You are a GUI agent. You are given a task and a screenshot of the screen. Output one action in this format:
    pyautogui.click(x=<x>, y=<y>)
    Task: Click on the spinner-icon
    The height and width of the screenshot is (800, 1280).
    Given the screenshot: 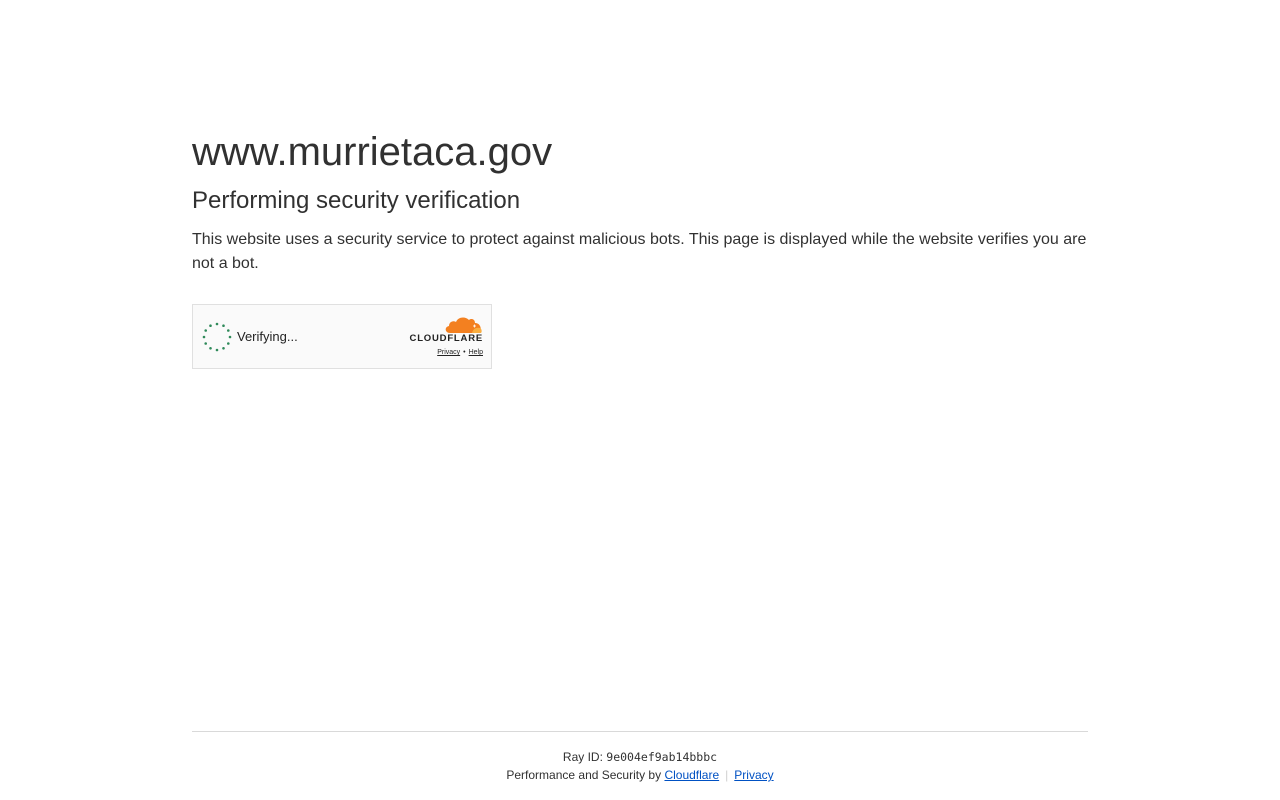 What is the action you would take?
    pyautogui.click(x=217, y=337)
    